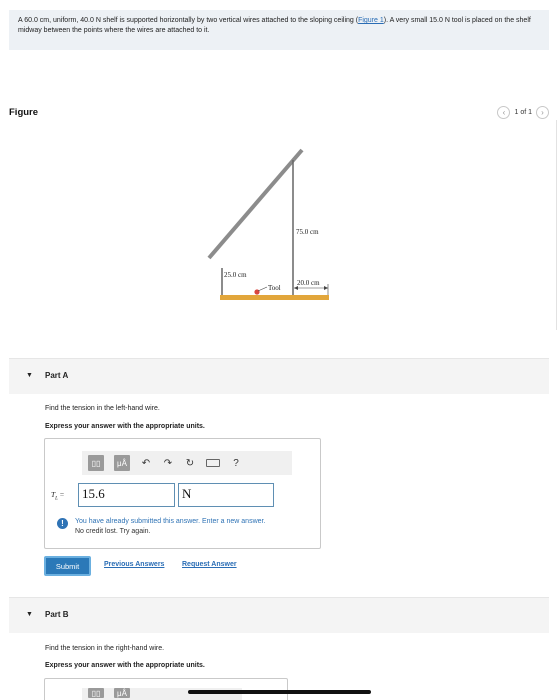  Describe the element at coordinates (102, 408) in the screenshot. I see `part-a-question: Find the tension in the left-hand wire.` at that location.